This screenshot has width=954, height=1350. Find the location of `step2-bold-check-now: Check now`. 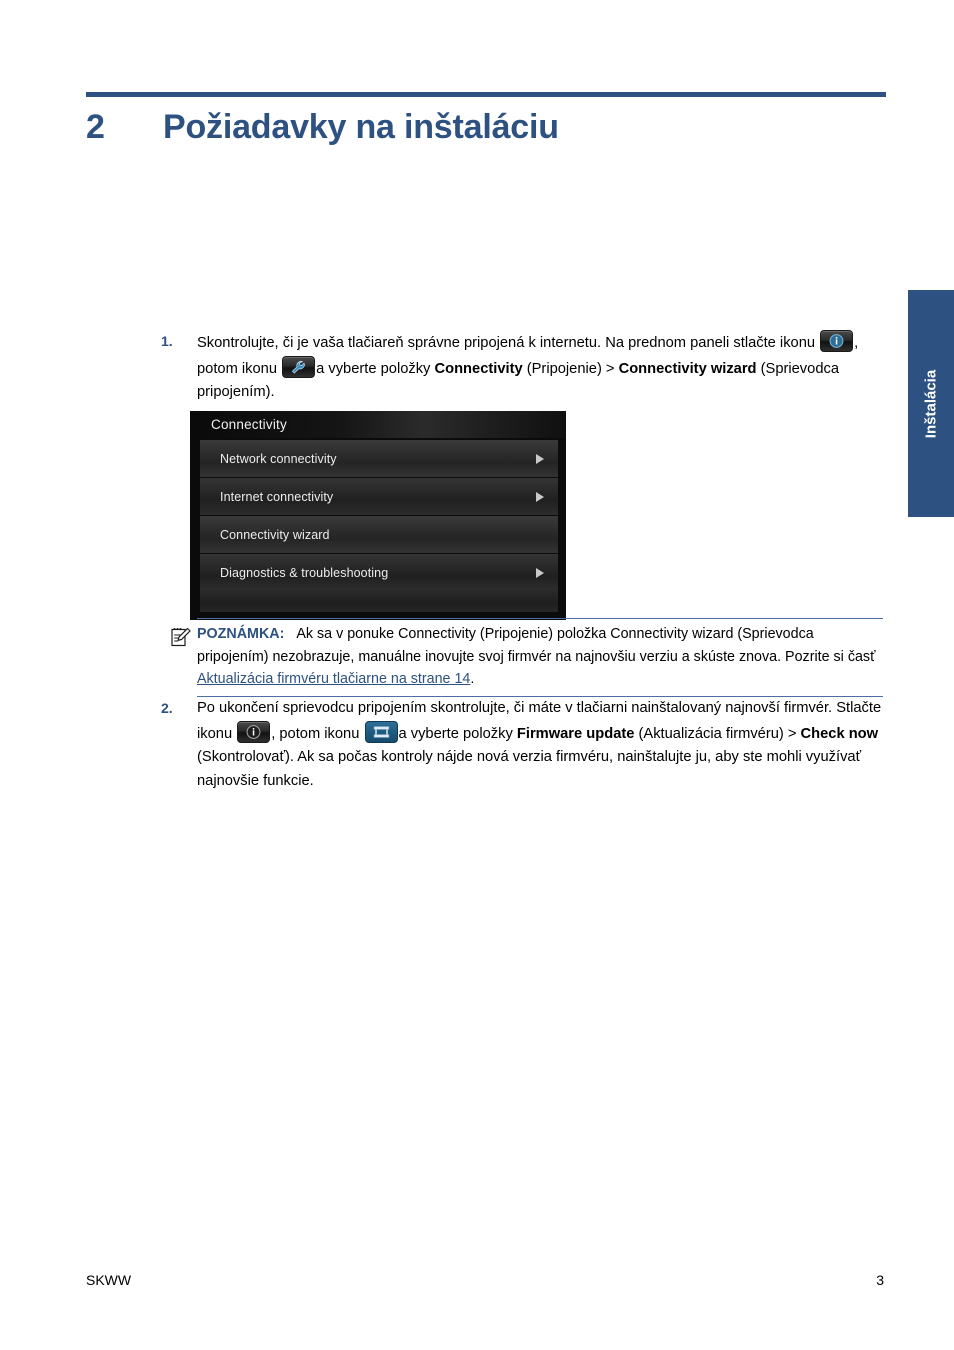

step2-bold-check-now: Check now is located at coordinates (839, 733).